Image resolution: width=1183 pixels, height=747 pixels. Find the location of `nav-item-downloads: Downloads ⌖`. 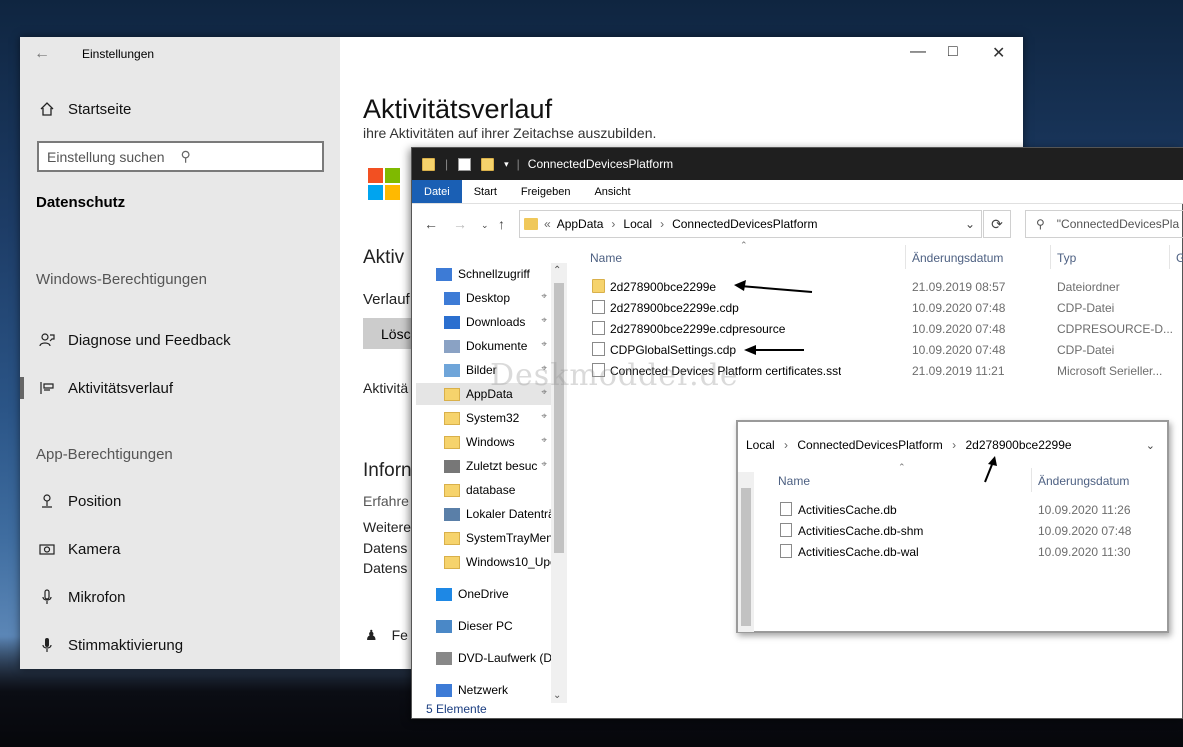

nav-item-downloads: Downloads ⌖ is located at coordinates (483, 322).